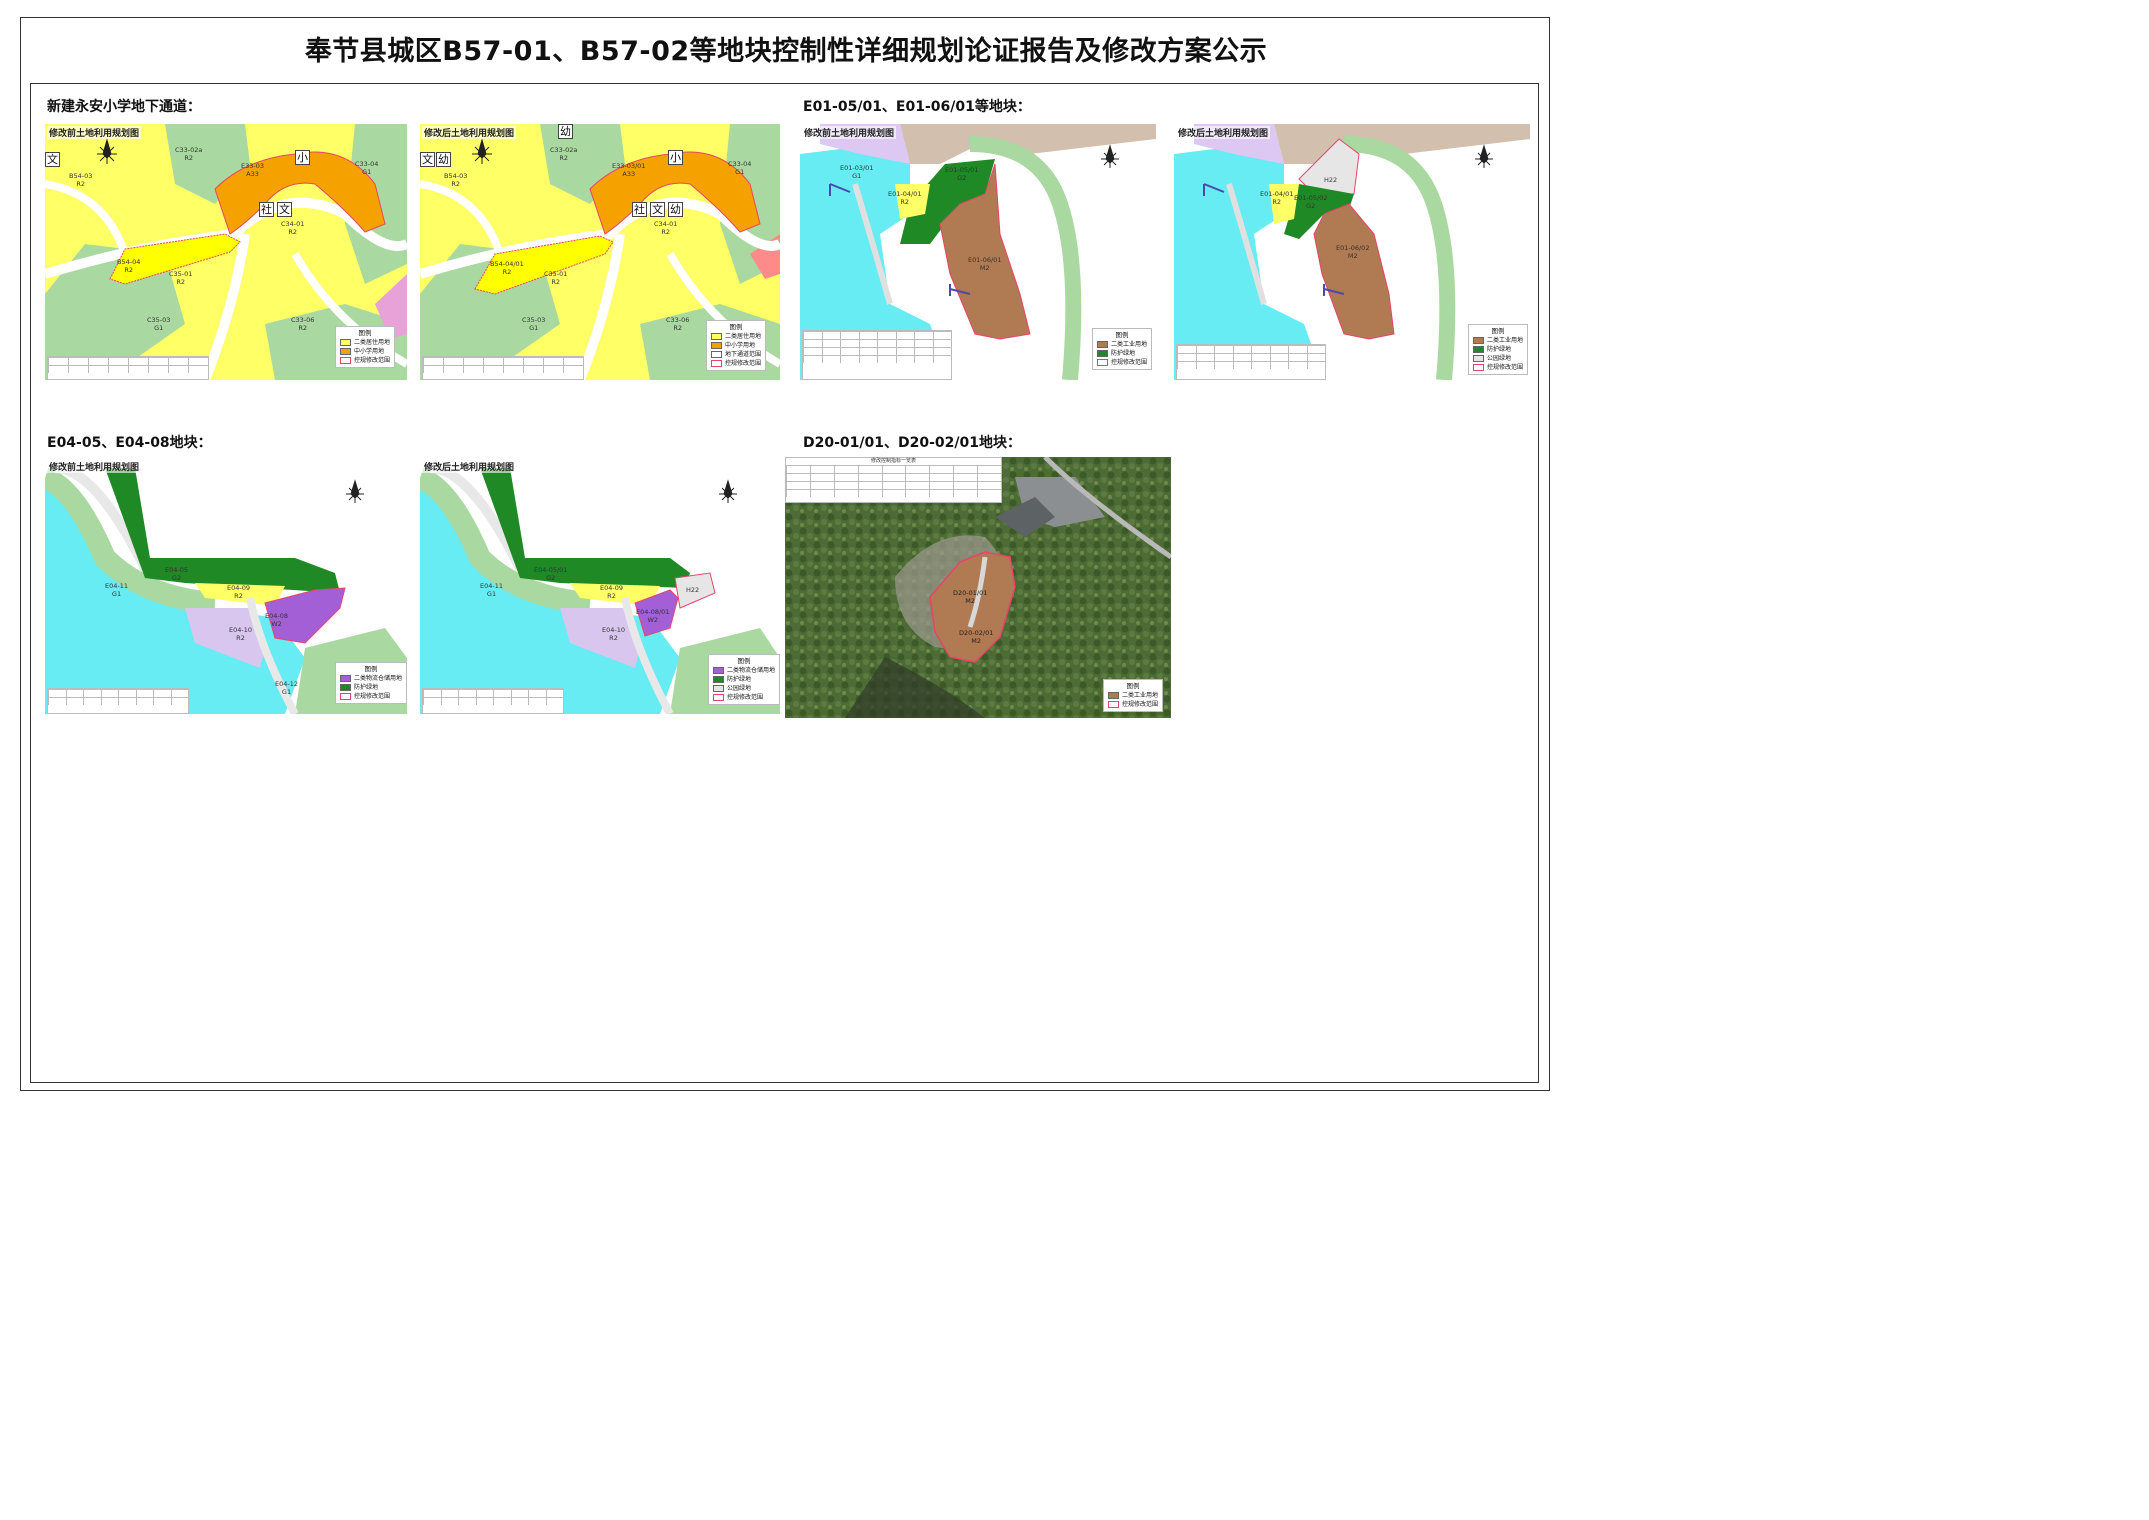 This screenshot has height=1520, width=2149. What do you see at coordinates (94, 466) in the screenshot?
I see `map-5-title: 修改前土地利用规划图` at bounding box center [94, 466].